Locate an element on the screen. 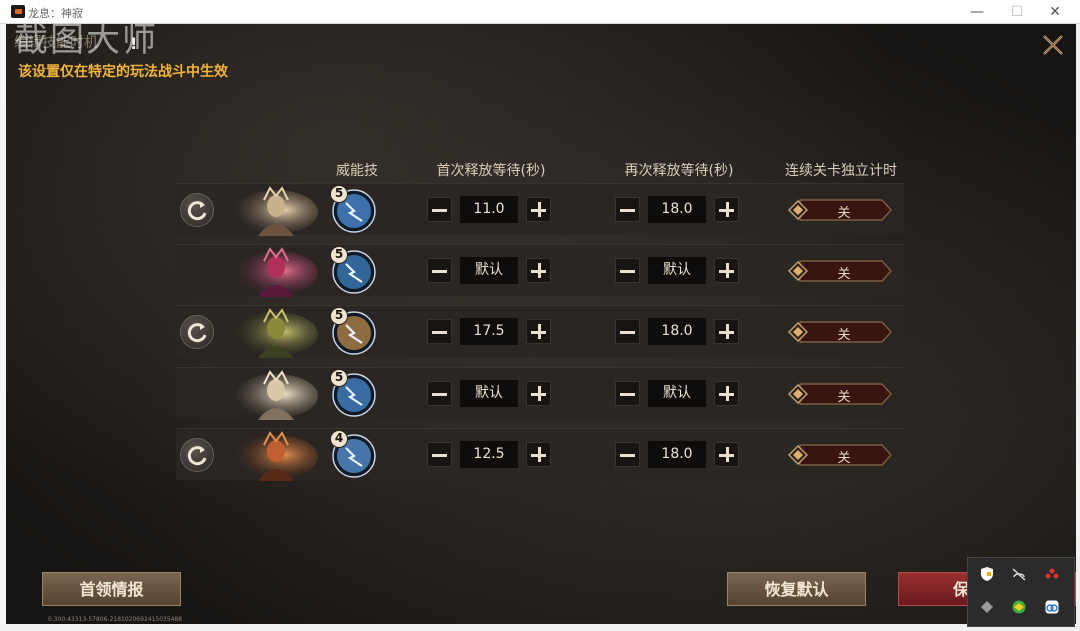  restore-default-button: 恢复默认 is located at coordinates (796, 589).